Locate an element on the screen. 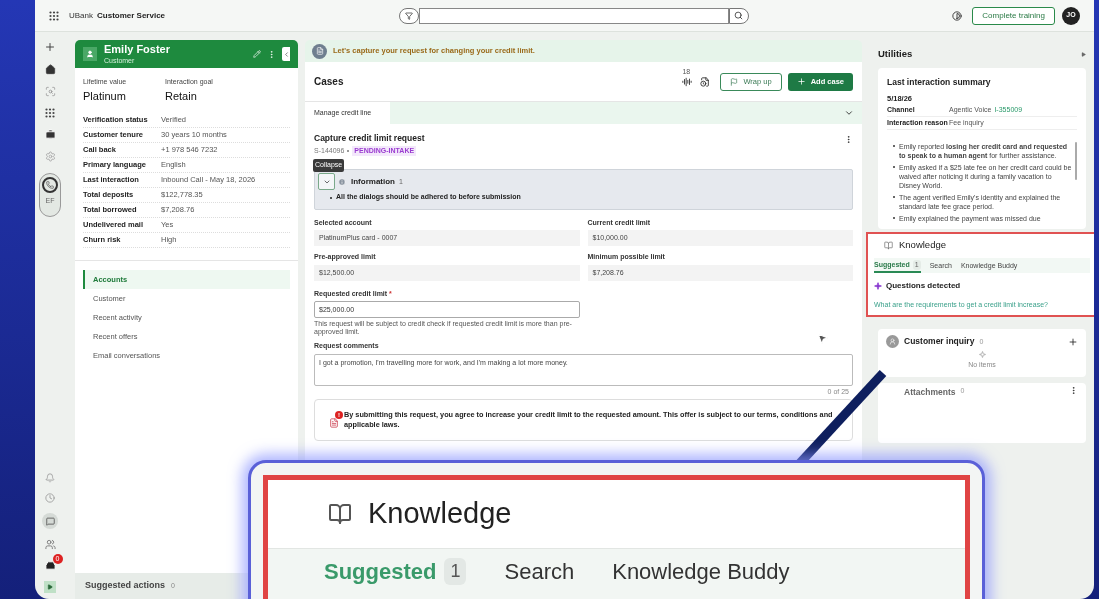 The width and height of the screenshot is (1099, 599). home-icon is located at coordinates (50, 69).